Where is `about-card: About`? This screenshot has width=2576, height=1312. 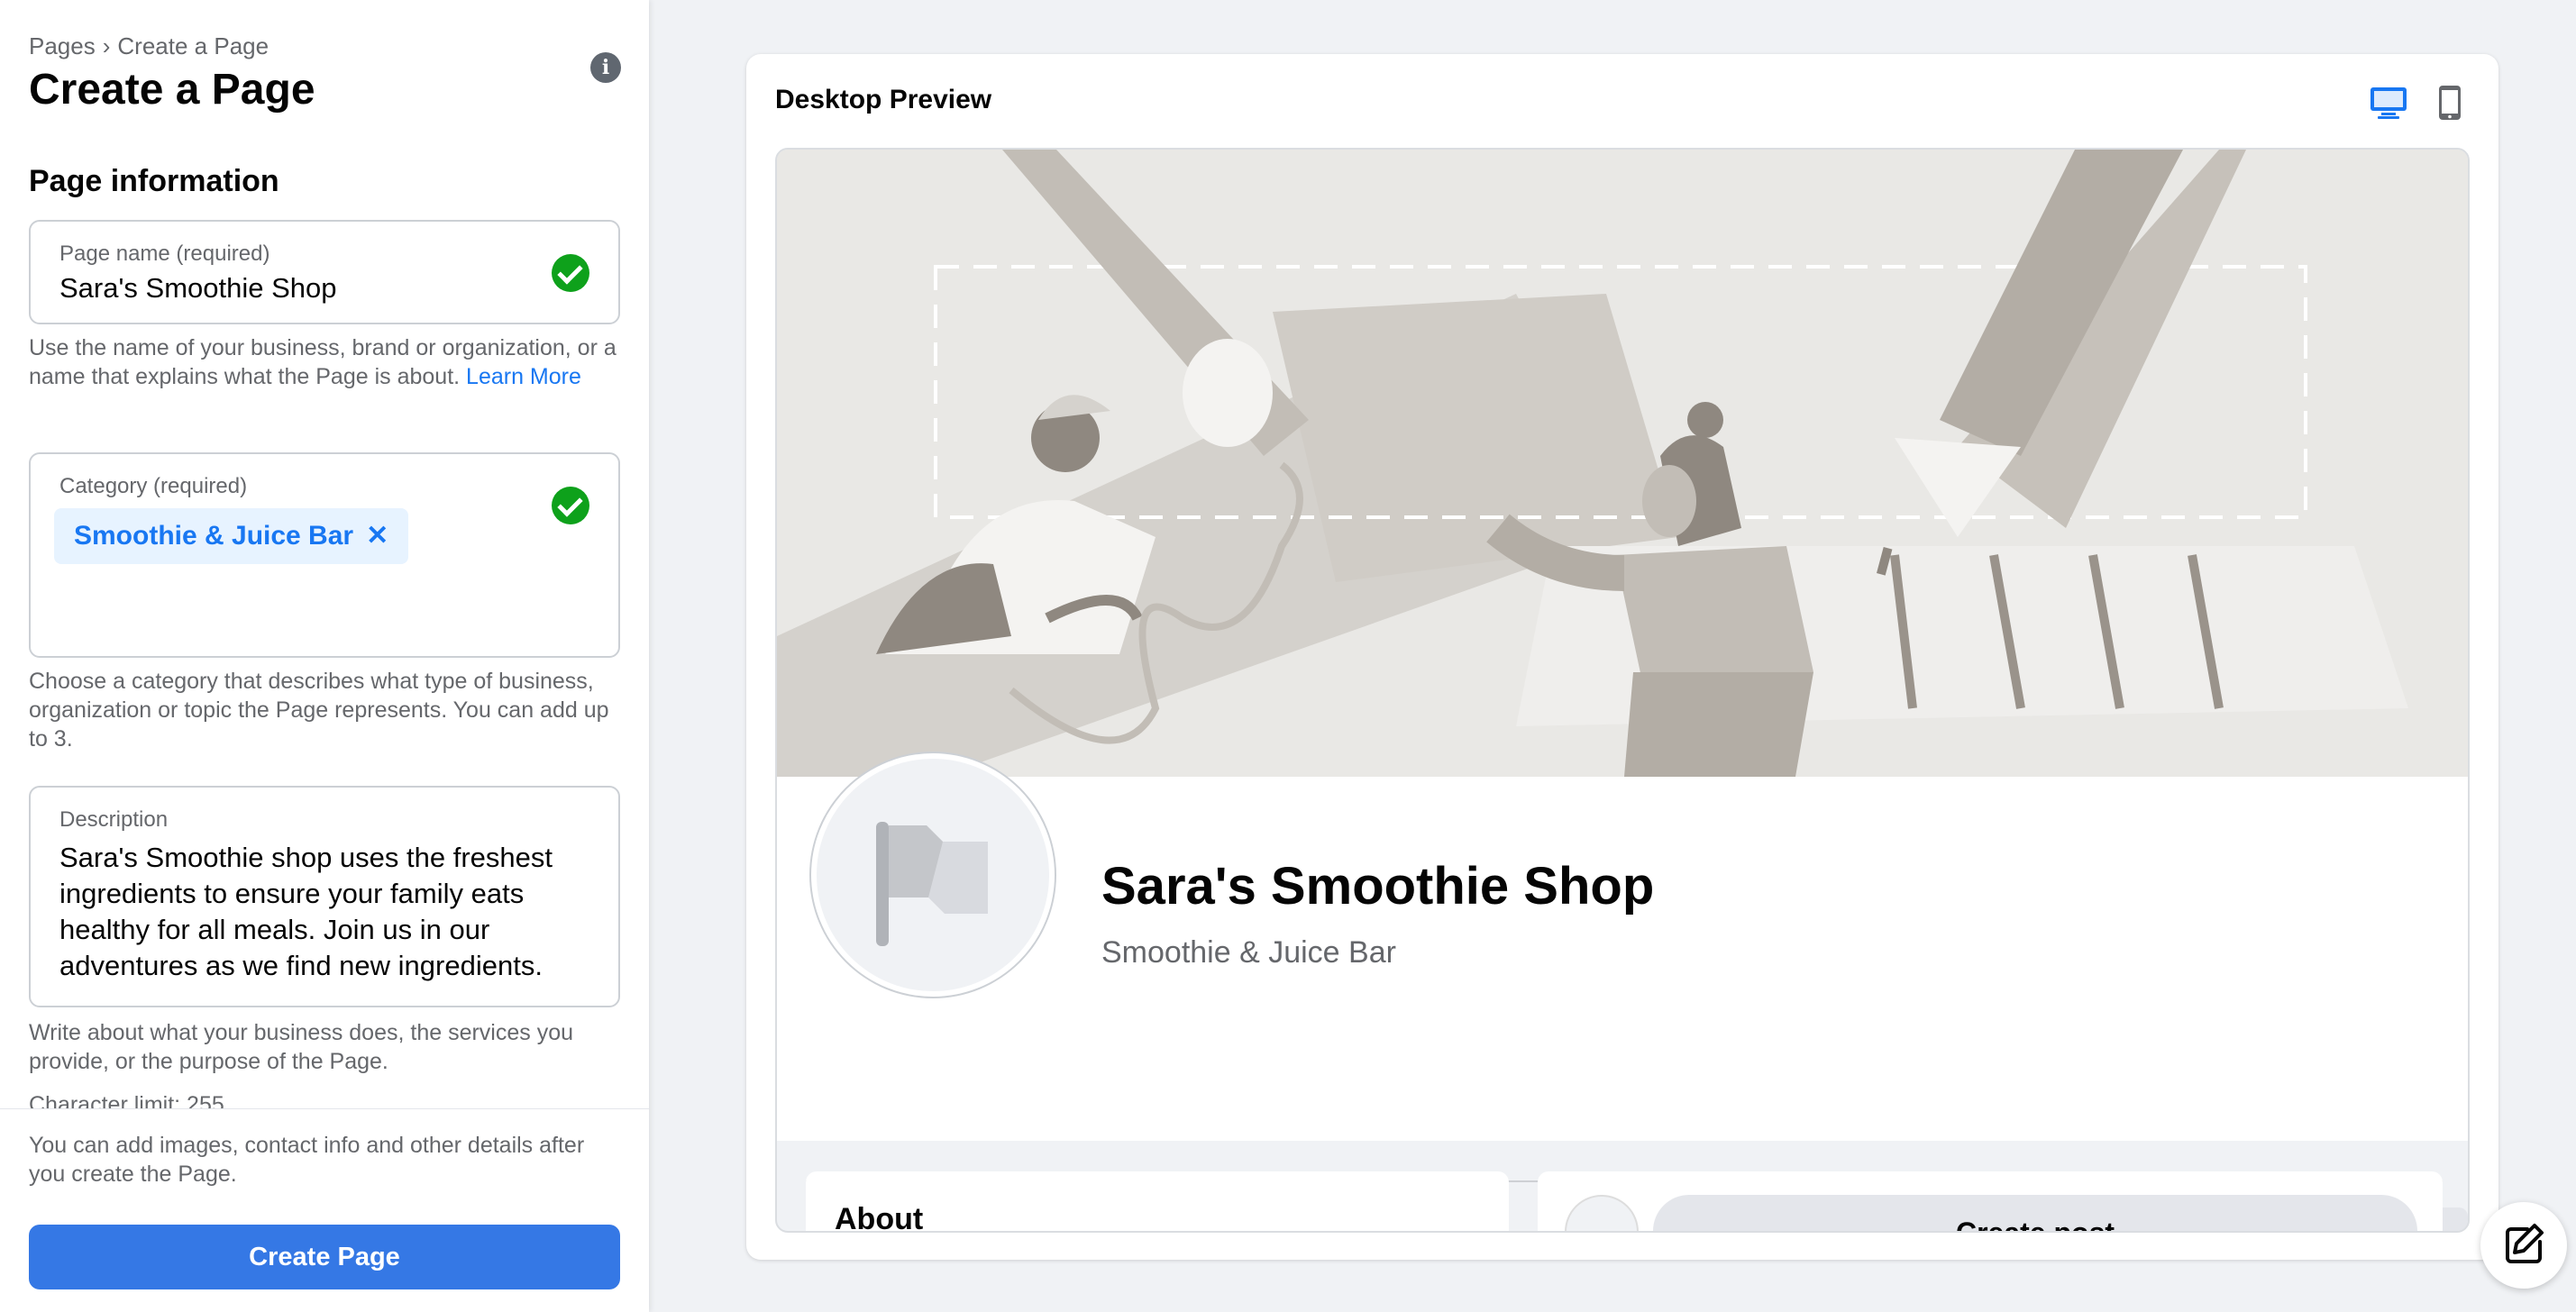
about-card: About is located at coordinates (1157, 1202).